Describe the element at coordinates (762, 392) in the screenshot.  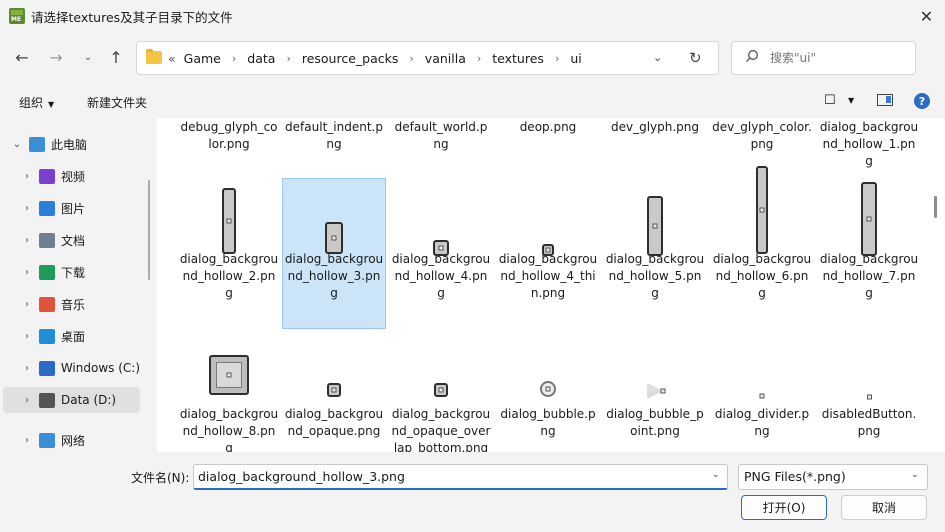
I see `file-item: dialog_divider.png` at that location.